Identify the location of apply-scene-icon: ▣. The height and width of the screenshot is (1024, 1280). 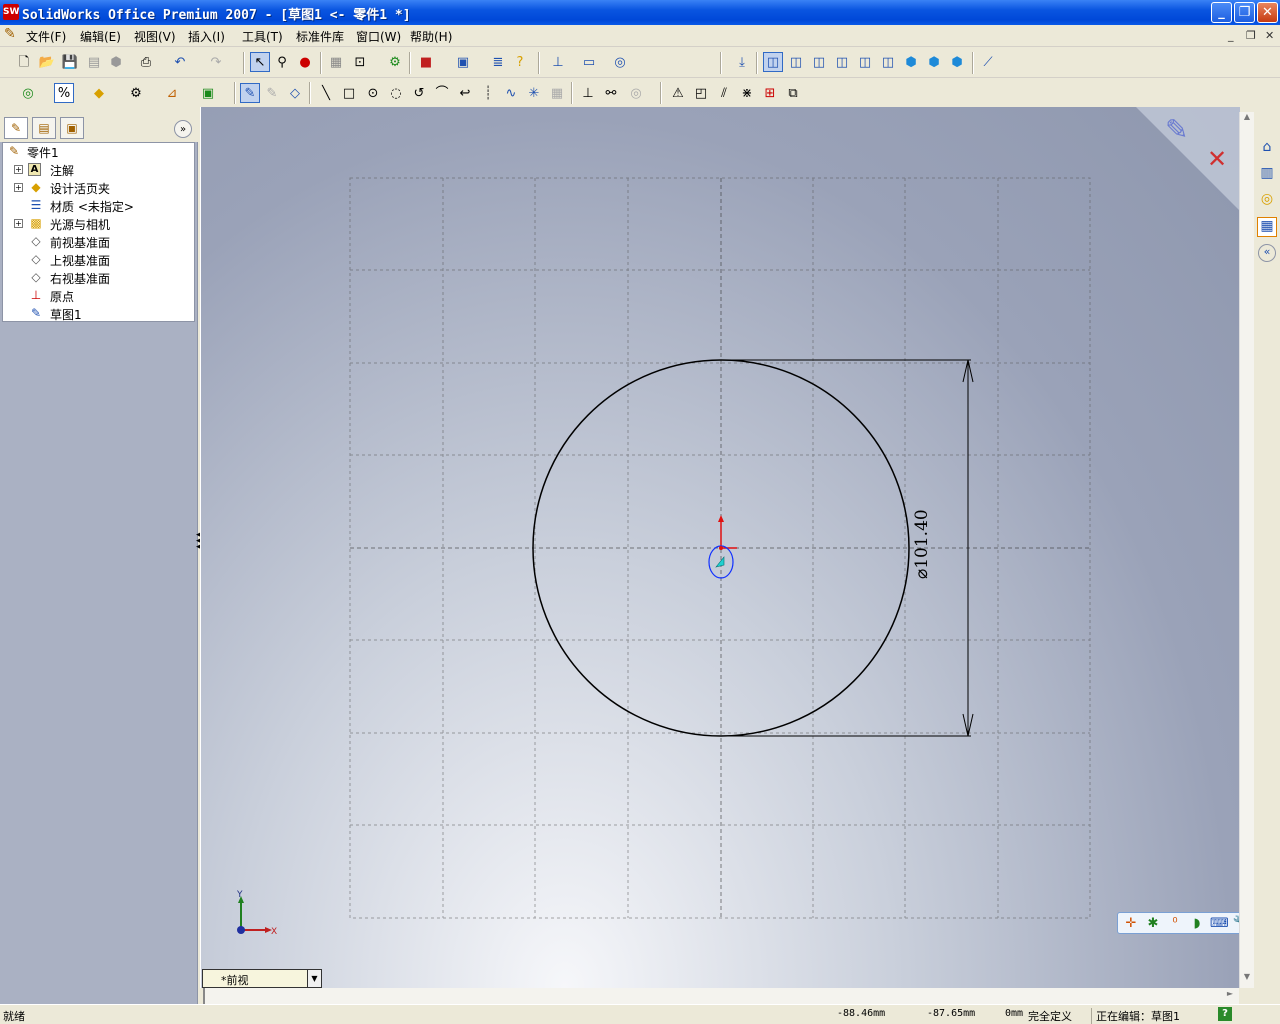
(208, 93).